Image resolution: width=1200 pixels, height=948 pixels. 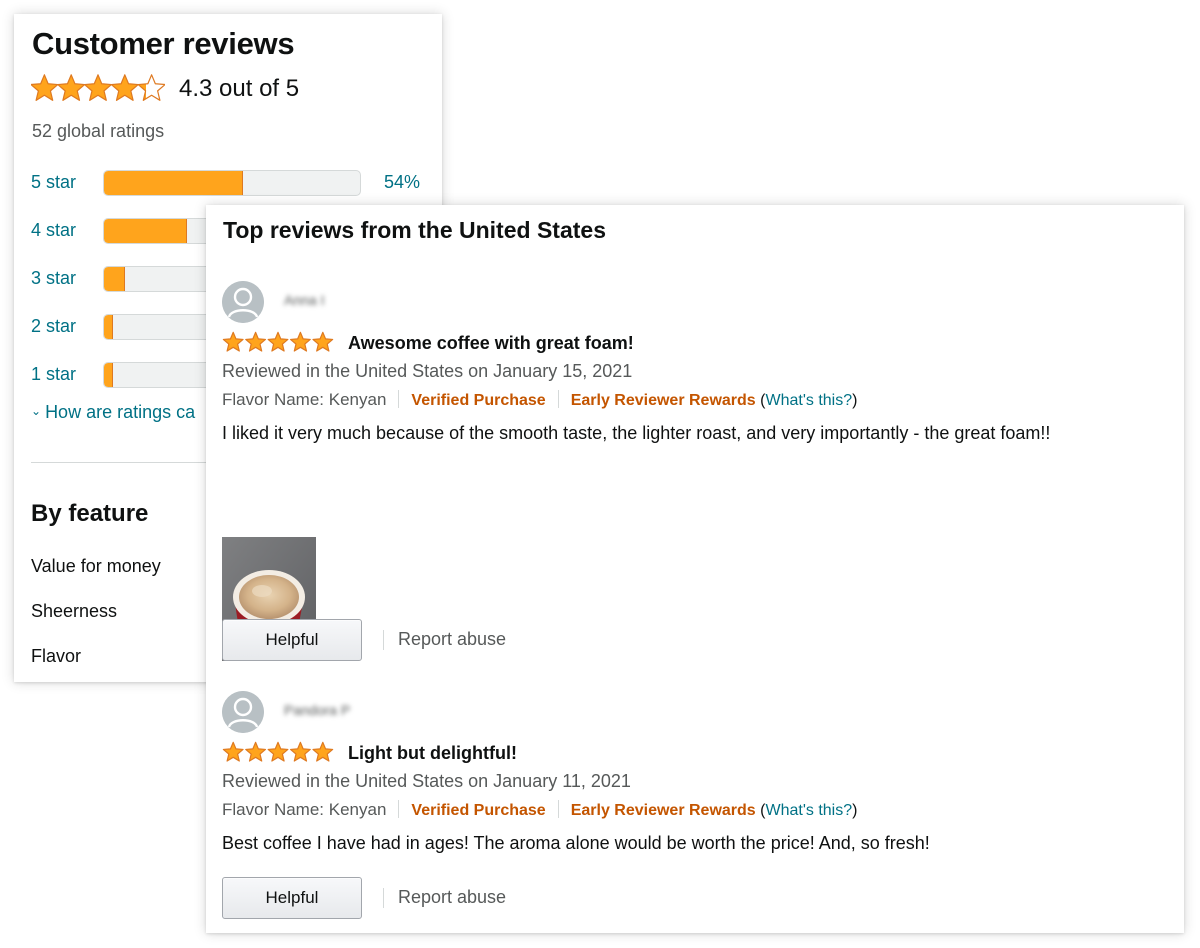 What do you see at coordinates (74, 611) in the screenshot?
I see `feature-sheerness: Sheerness` at bounding box center [74, 611].